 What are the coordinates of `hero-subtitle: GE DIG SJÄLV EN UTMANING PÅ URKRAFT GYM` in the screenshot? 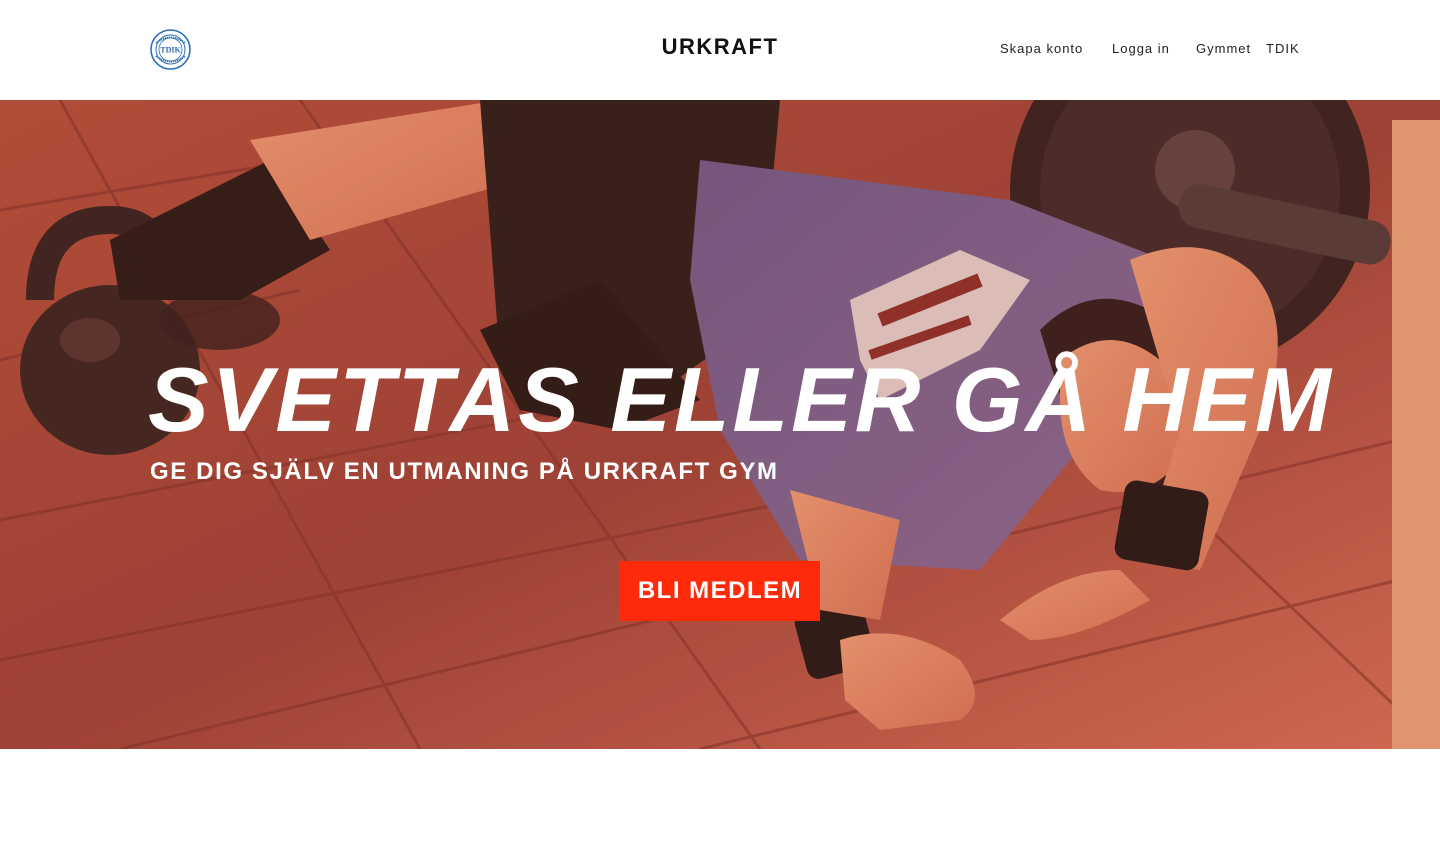 It's located at (464, 471).